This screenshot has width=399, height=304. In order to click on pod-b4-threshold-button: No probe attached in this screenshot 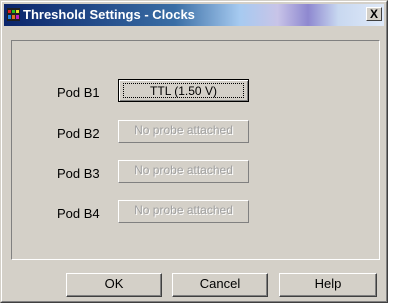, I will do `click(183, 211)`.